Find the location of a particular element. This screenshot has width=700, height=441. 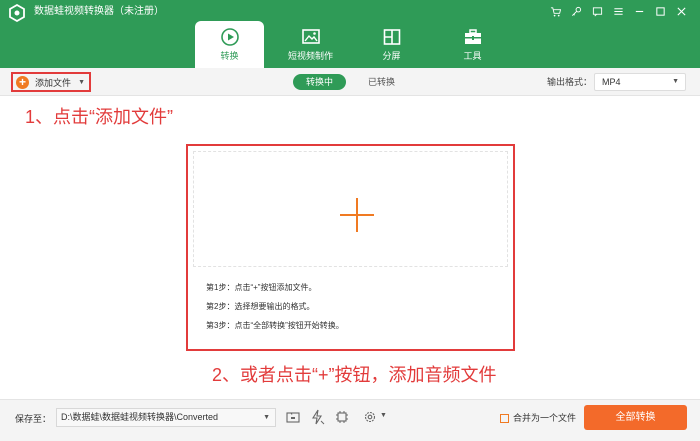

video-make-icon is located at coordinates (310, 36).